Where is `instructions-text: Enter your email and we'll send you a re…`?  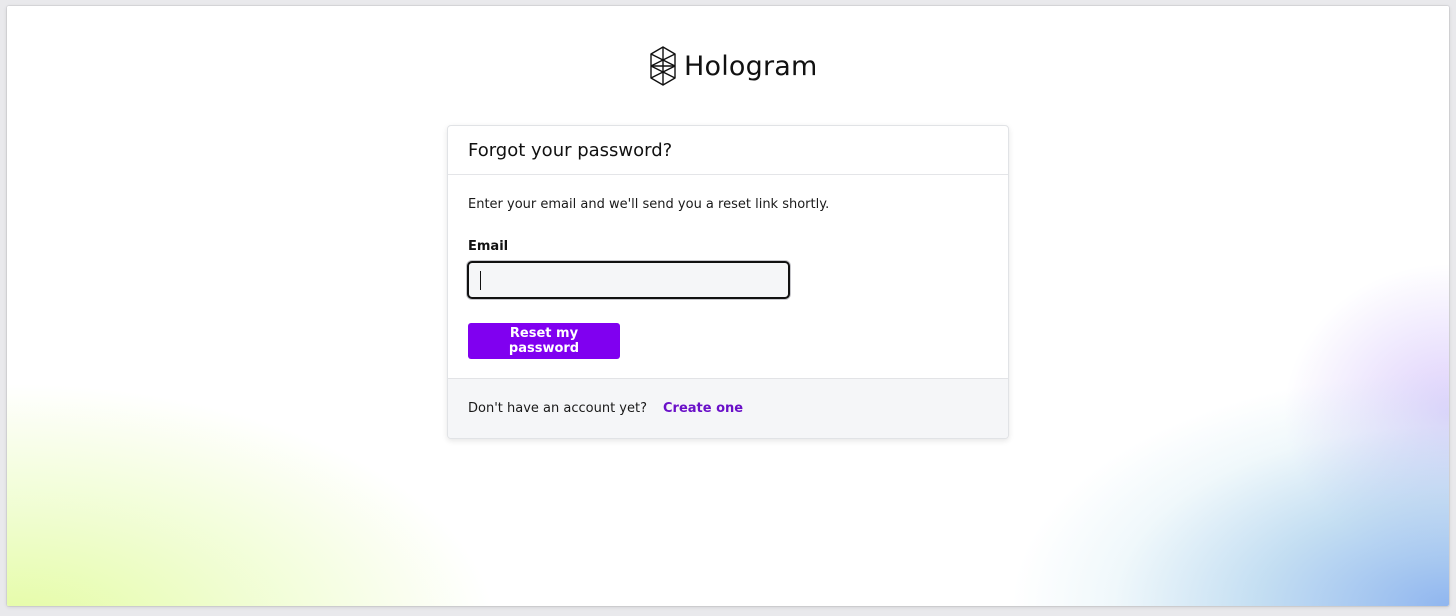 instructions-text: Enter your email and we'll send you a re… is located at coordinates (649, 204).